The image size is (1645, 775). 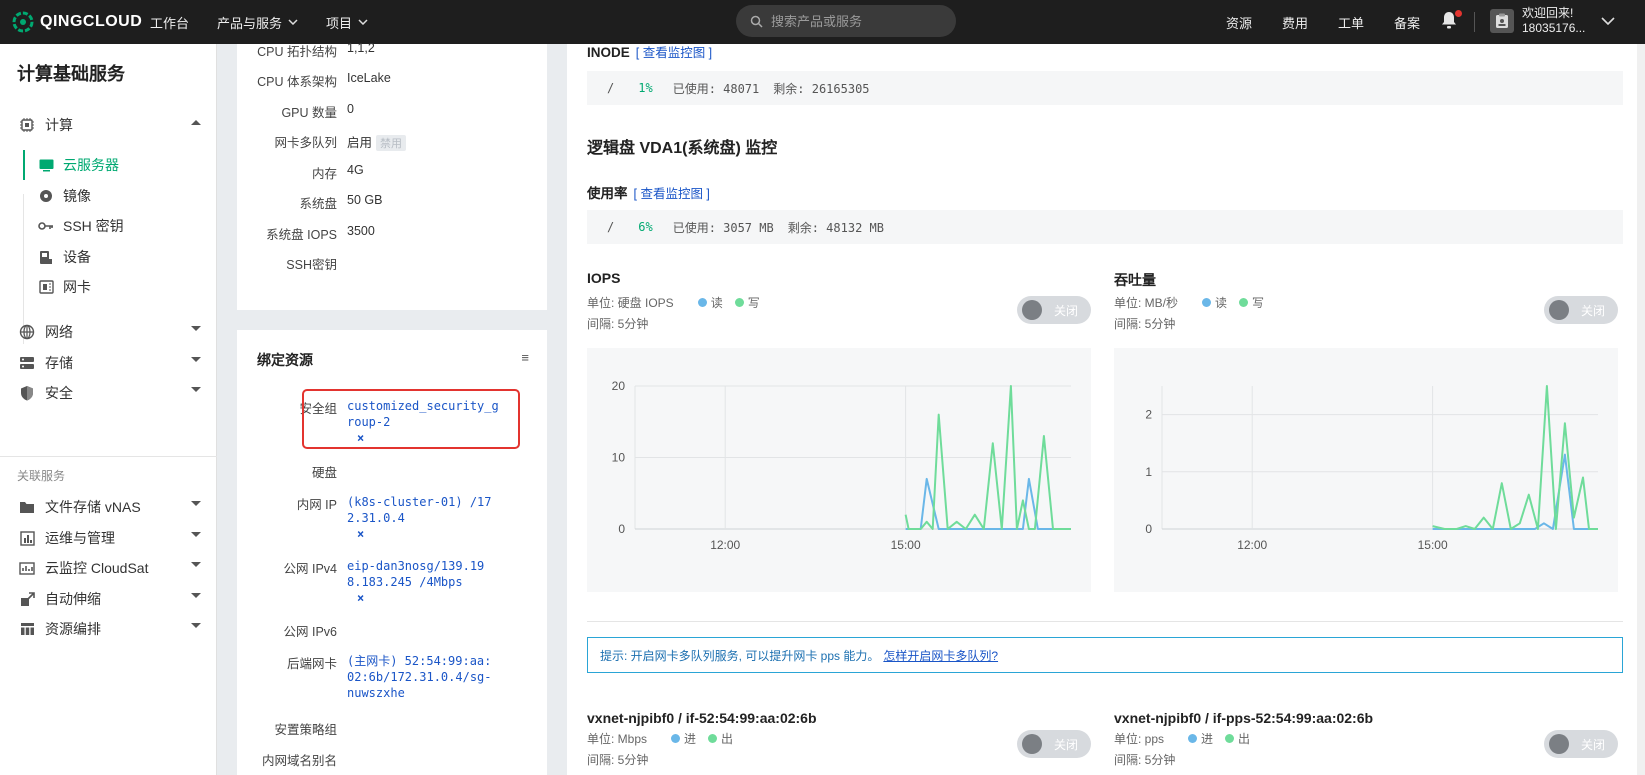 What do you see at coordinates (415, 574) in the screenshot?
I see `public-ipv4-link: eip-dan3nosg/139.198.183.245 /4Mbps` at bounding box center [415, 574].